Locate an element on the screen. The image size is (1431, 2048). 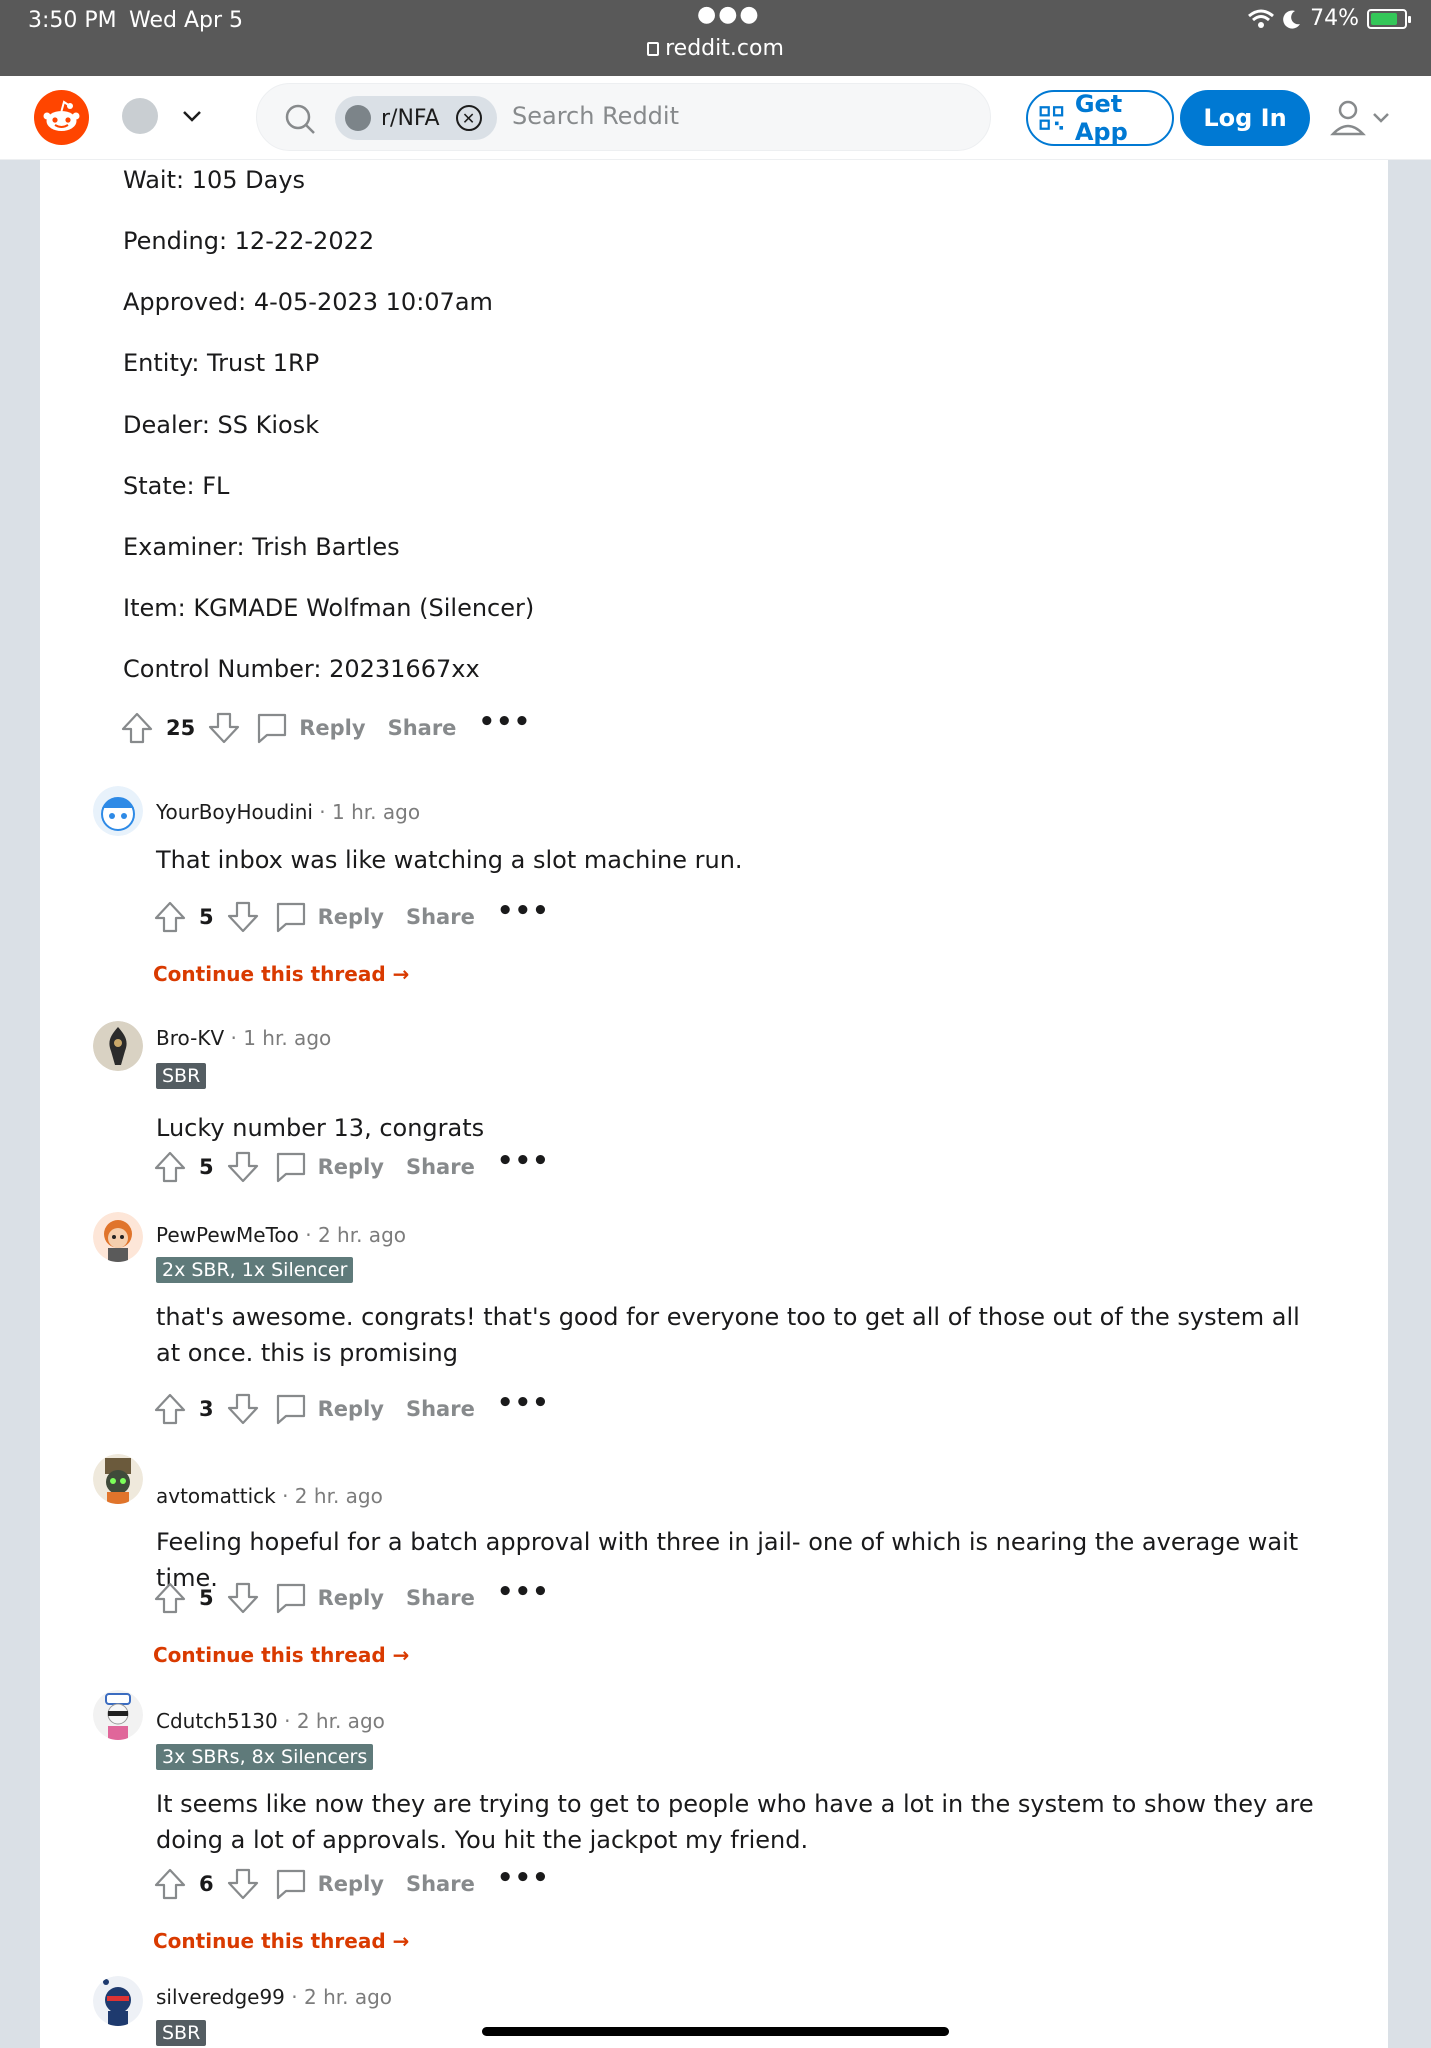
search-bar: r/NFA ✕ Search Reddit is located at coordinates (623, 117).